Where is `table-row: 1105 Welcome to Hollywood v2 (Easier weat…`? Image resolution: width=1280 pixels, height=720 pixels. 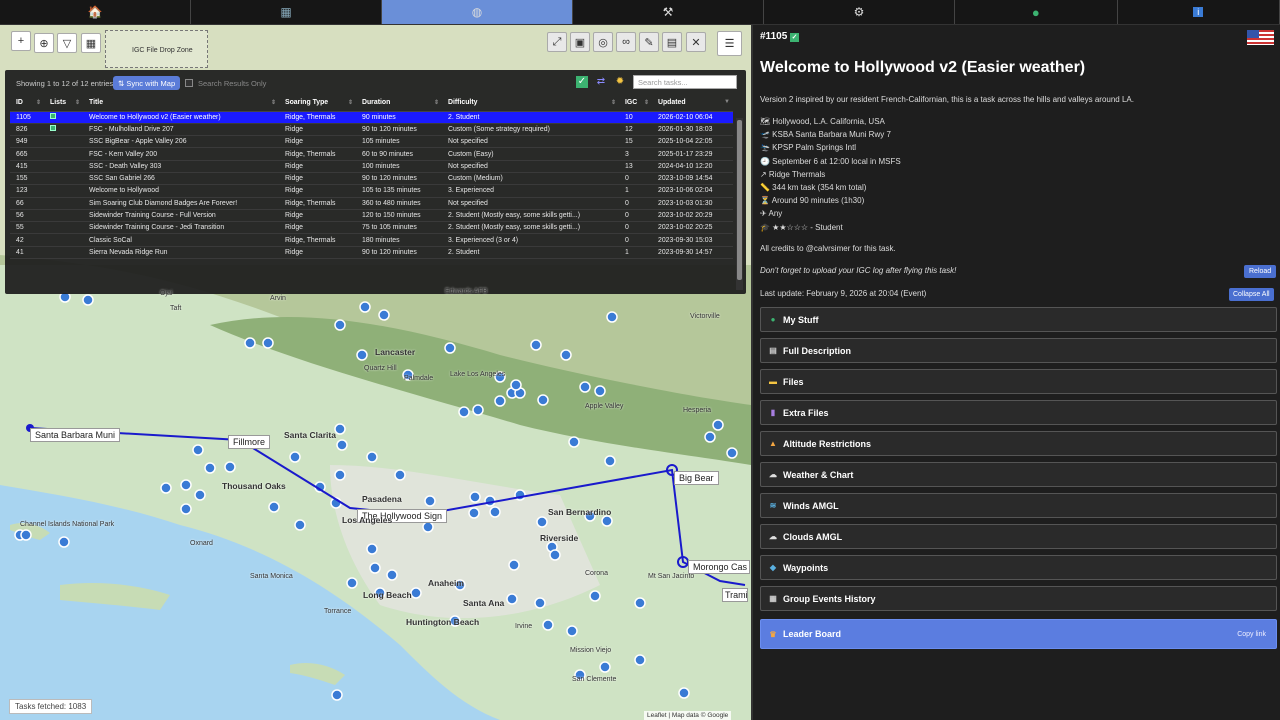 table-row: 1105 Welcome to Hollywood v2 (Easier weat… is located at coordinates (371, 117).